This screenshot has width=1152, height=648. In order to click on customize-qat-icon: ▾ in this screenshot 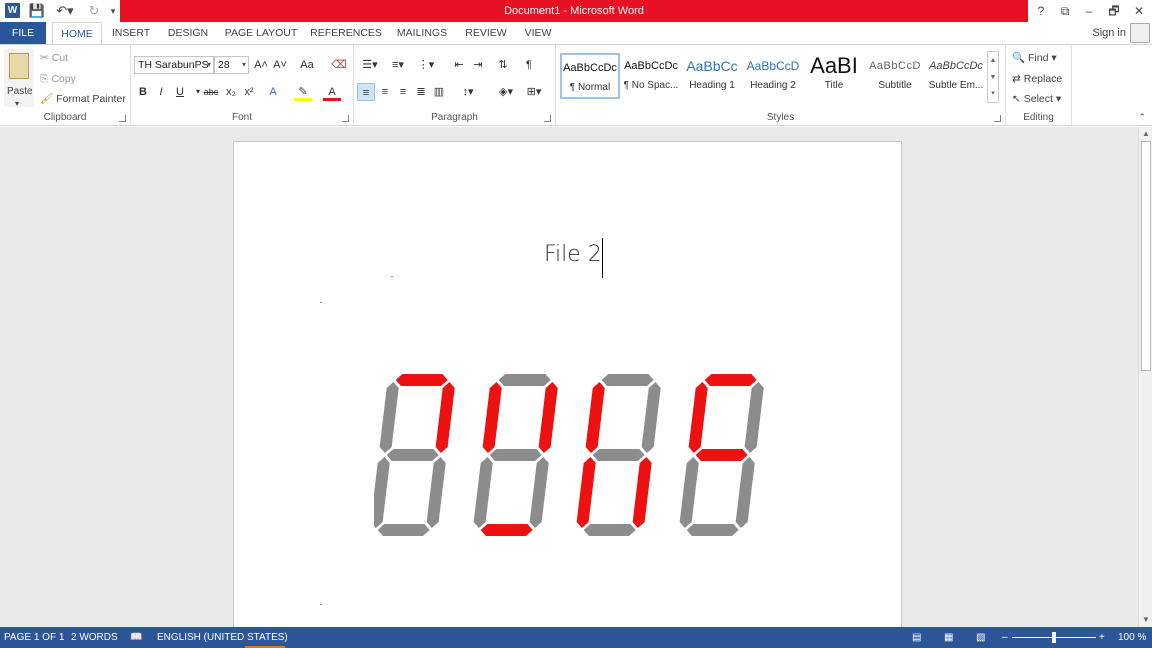, I will do `click(113, 11)`.